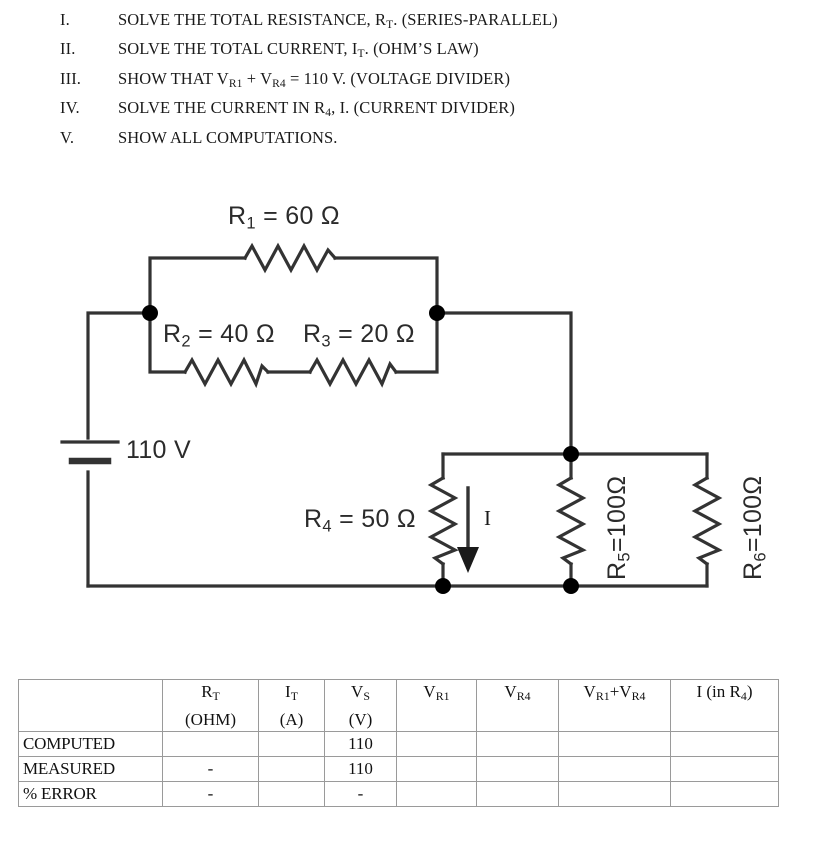  What do you see at coordinates (90, 769) in the screenshot?
I see `row-label: MEASURED` at bounding box center [90, 769].